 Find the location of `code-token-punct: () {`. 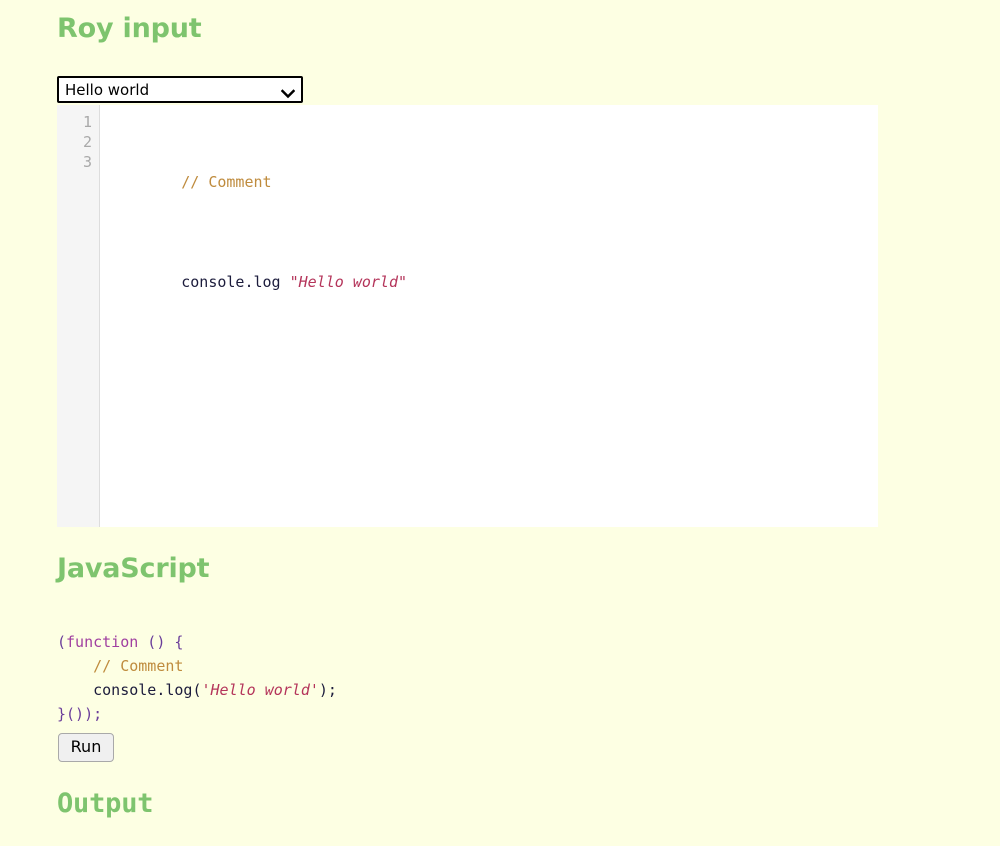

code-token-punct: () { is located at coordinates (161, 642).